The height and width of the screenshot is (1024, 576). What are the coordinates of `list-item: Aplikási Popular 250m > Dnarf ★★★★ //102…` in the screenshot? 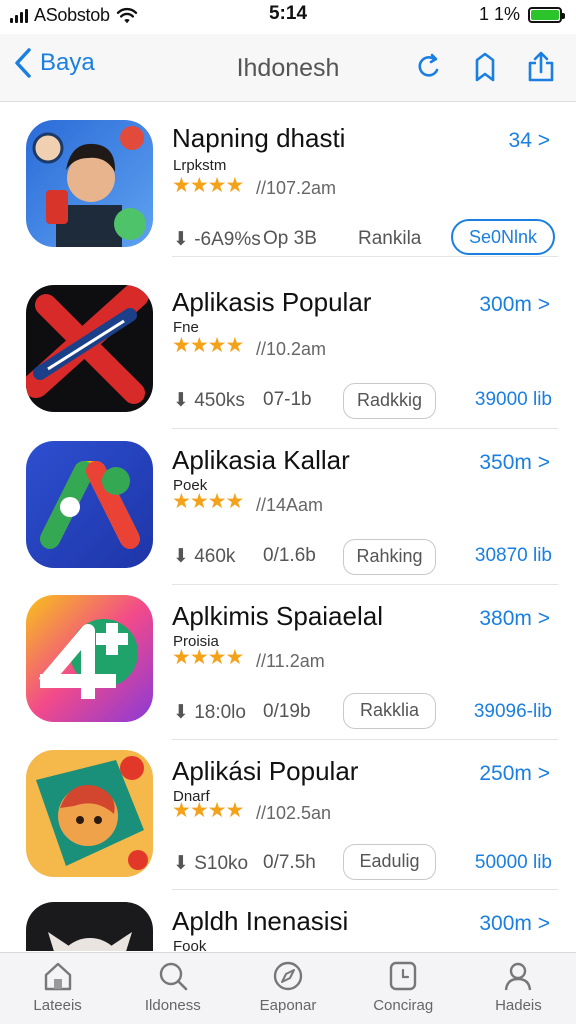 It's located at (288, 815).